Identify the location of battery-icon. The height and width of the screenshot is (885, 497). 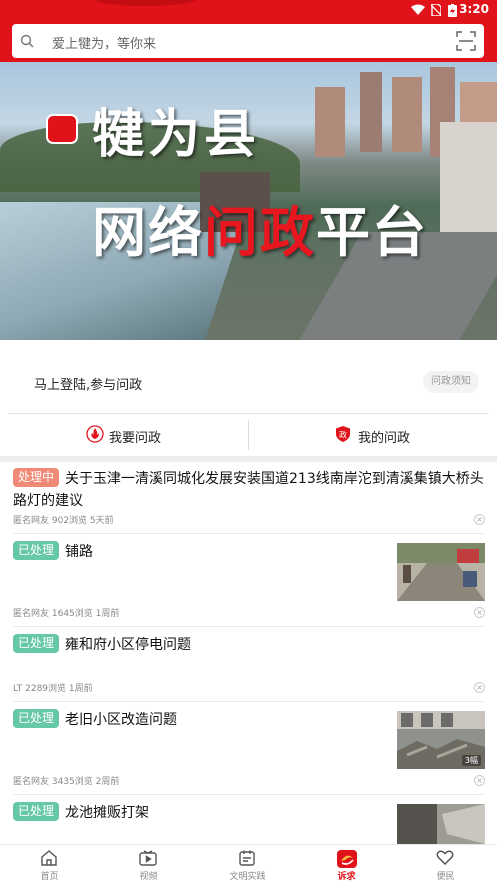
(452, 11).